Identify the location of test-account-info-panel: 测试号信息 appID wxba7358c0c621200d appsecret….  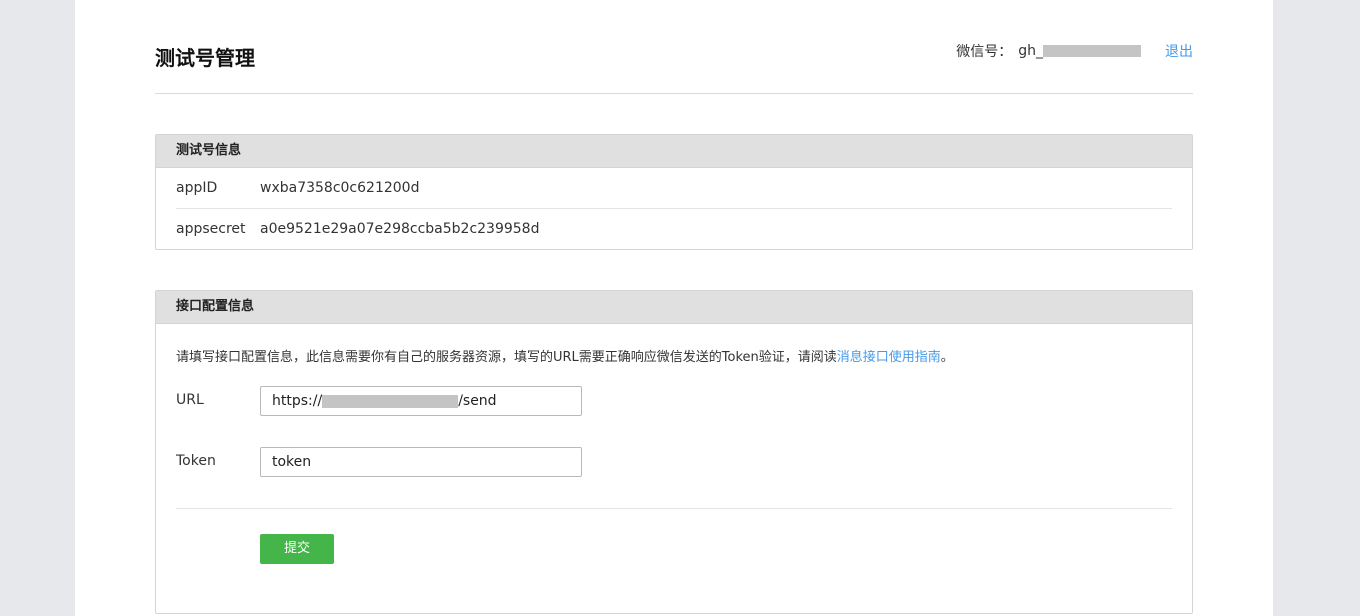
(674, 192).